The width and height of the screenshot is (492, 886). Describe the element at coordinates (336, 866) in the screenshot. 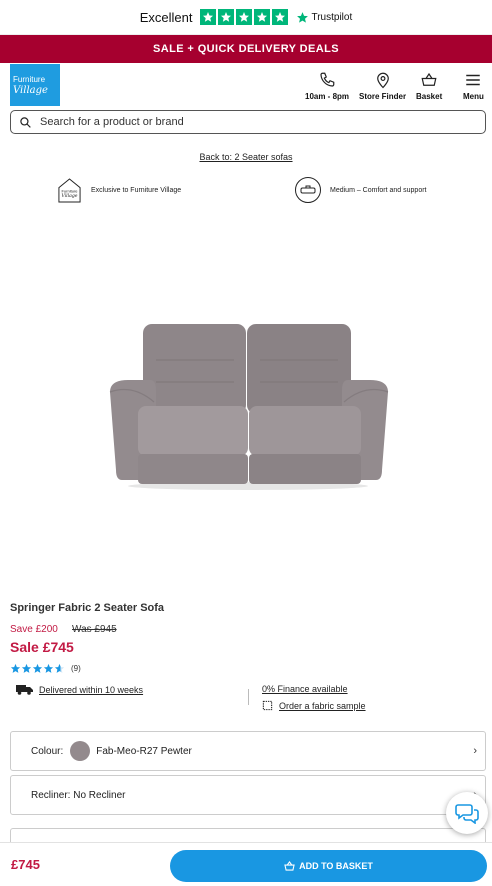

I see `add-to-basket-label: ADD TO BASKET` at that location.